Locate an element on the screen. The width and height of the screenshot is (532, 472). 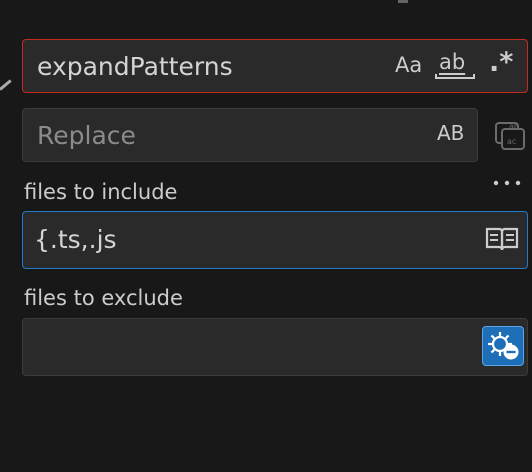
replace-input-box: Replace AB is located at coordinates (250, 135).